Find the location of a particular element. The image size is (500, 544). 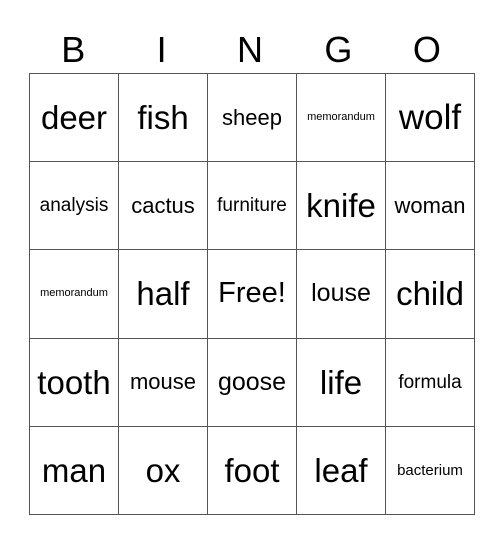

bingo-header: B I N G O is located at coordinates (250, 50).